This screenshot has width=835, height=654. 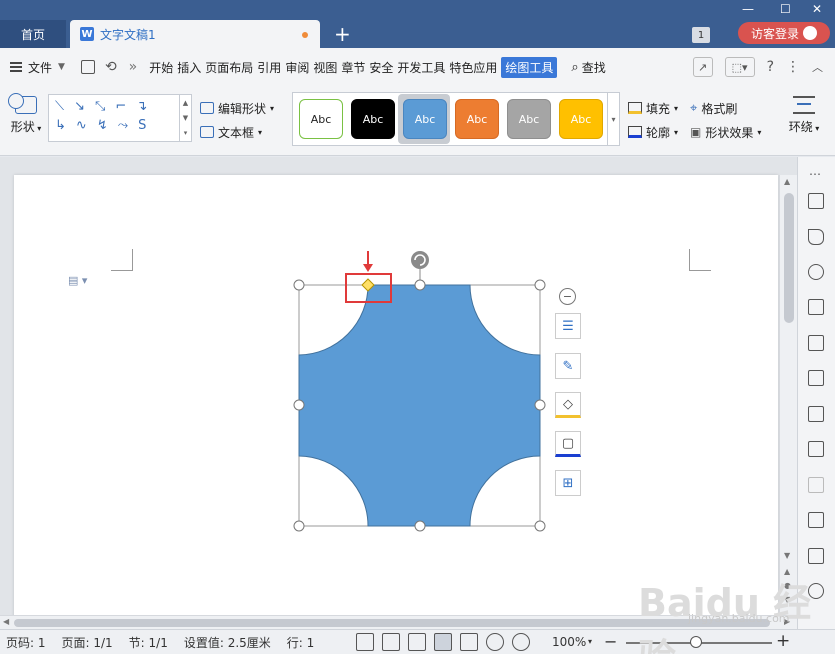 I want to click on shape-style-brush-icon: ✎, so click(x=568, y=366).